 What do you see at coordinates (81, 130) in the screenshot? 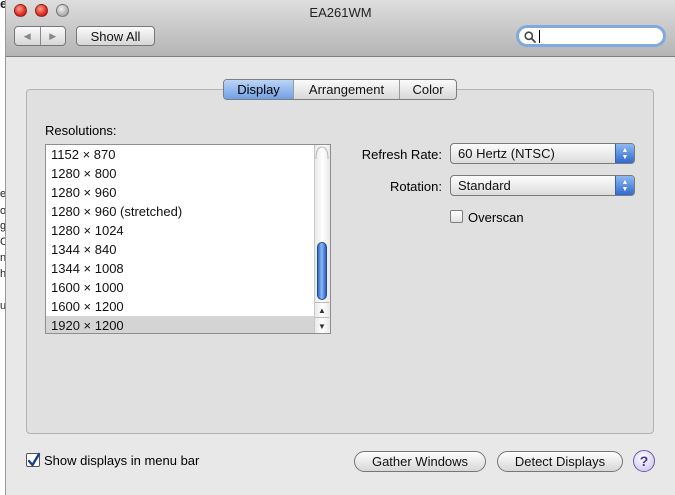
I see `resolutions-label: Resolutions:` at bounding box center [81, 130].